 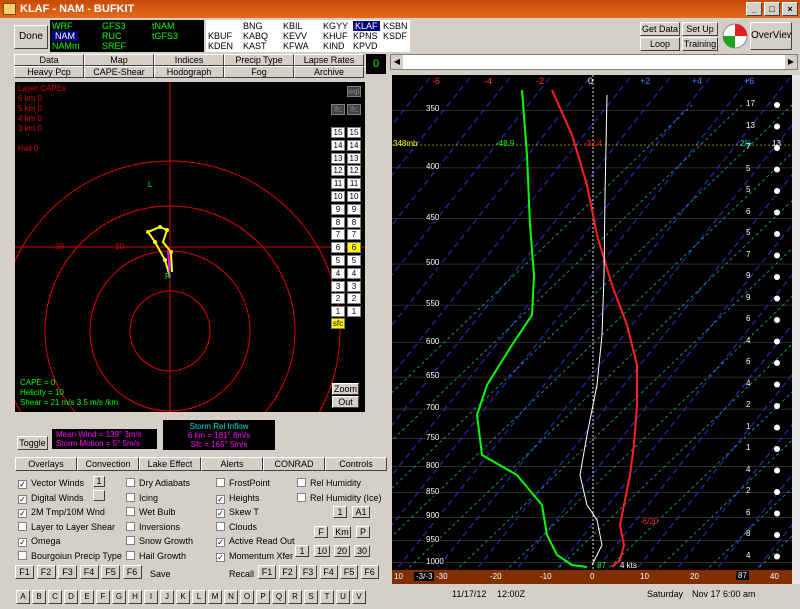 I want to click on tab-fog: Fog, so click(x=259, y=72).